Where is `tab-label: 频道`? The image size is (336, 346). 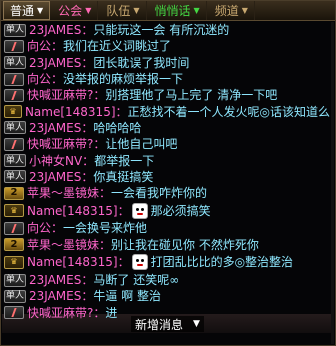
tab-label: 频道 is located at coordinates (226, 10).